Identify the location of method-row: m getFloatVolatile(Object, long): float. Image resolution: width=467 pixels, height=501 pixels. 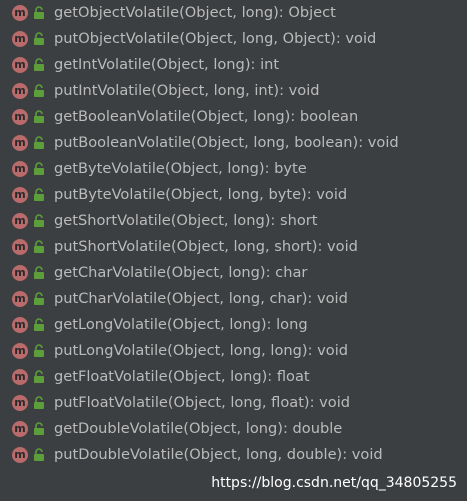
(233, 377).